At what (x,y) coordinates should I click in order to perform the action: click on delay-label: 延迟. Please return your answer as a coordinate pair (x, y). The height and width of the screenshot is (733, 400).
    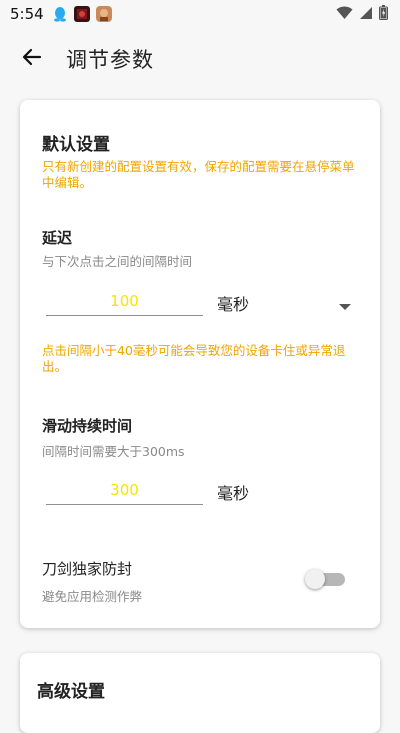
    Looking at the image, I should click on (57, 238).